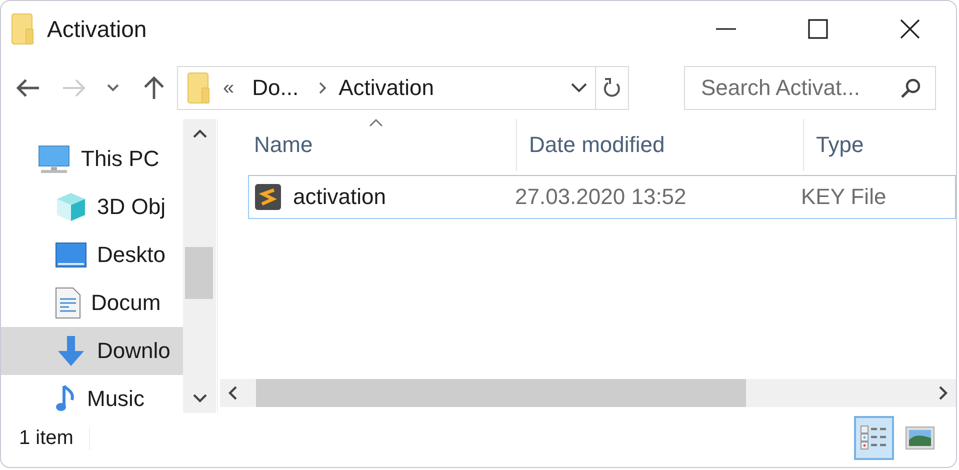 The height and width of the screenshot is (470, 959). Describe the element at coordinates (199, 134) in the screenshot. I see `chevron-up-icon` at that location.